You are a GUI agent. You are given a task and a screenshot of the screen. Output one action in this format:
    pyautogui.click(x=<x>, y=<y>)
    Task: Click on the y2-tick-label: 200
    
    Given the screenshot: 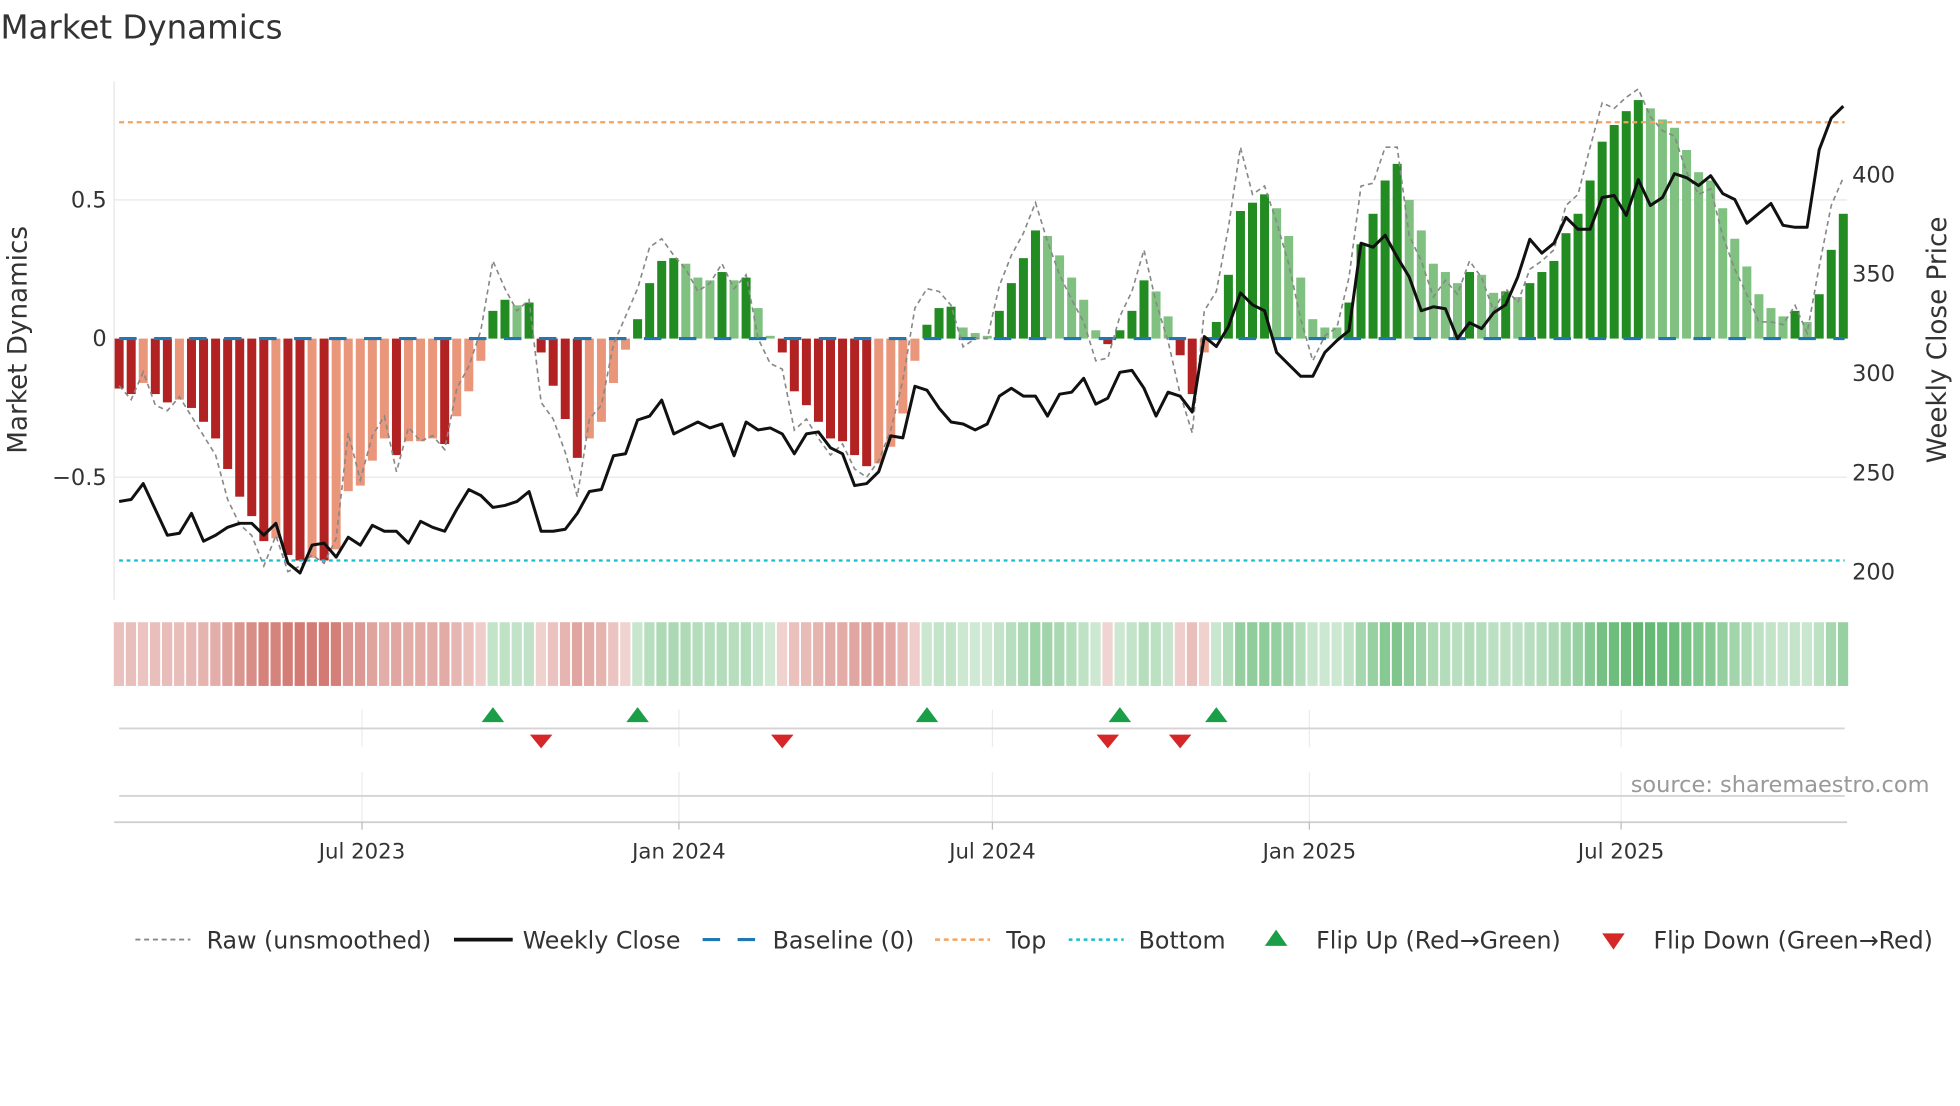 What is the action you would take?
    pyautogui.click(x=1873, y=573)
    